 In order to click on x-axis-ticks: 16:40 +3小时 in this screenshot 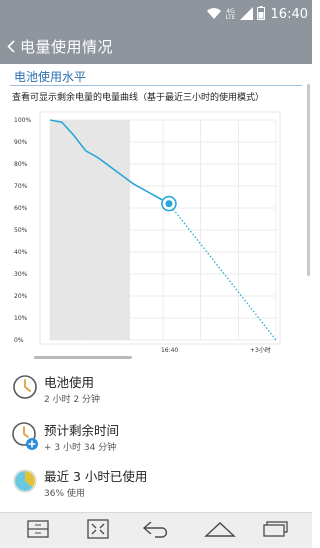, I will do `click(216, 350)`.